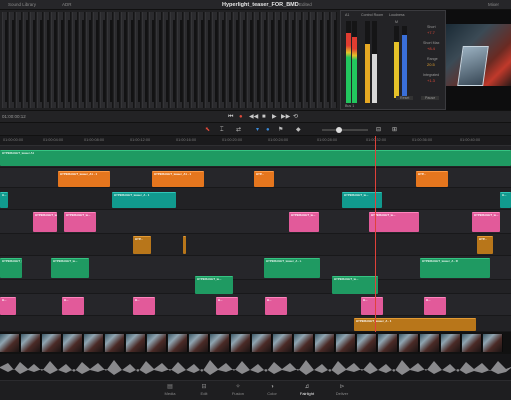 The width and height of the screenshot is (511, 400). Describe the element at coordinates (285, 117) in the screenshot. I see `forward-icon: ▶▶` at that location.